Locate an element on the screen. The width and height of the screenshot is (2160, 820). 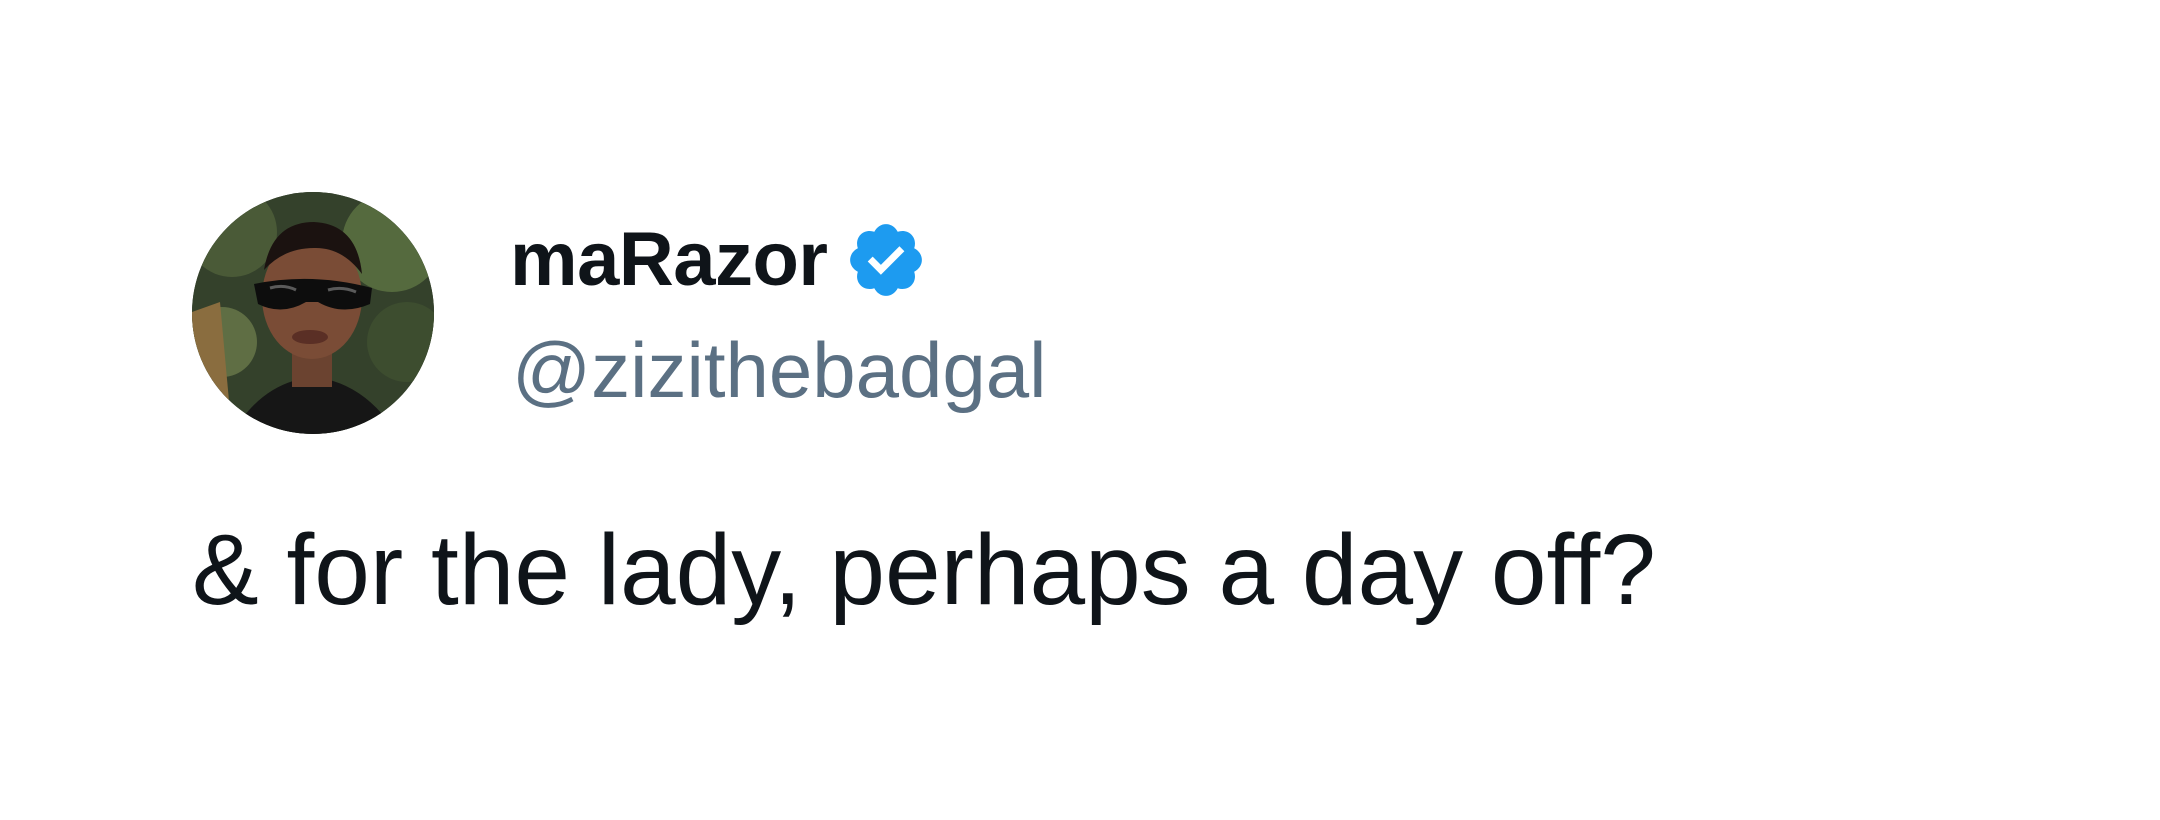
tweet-text: & for the lady, perhaps a day off? is located at coordinates (924, 570).